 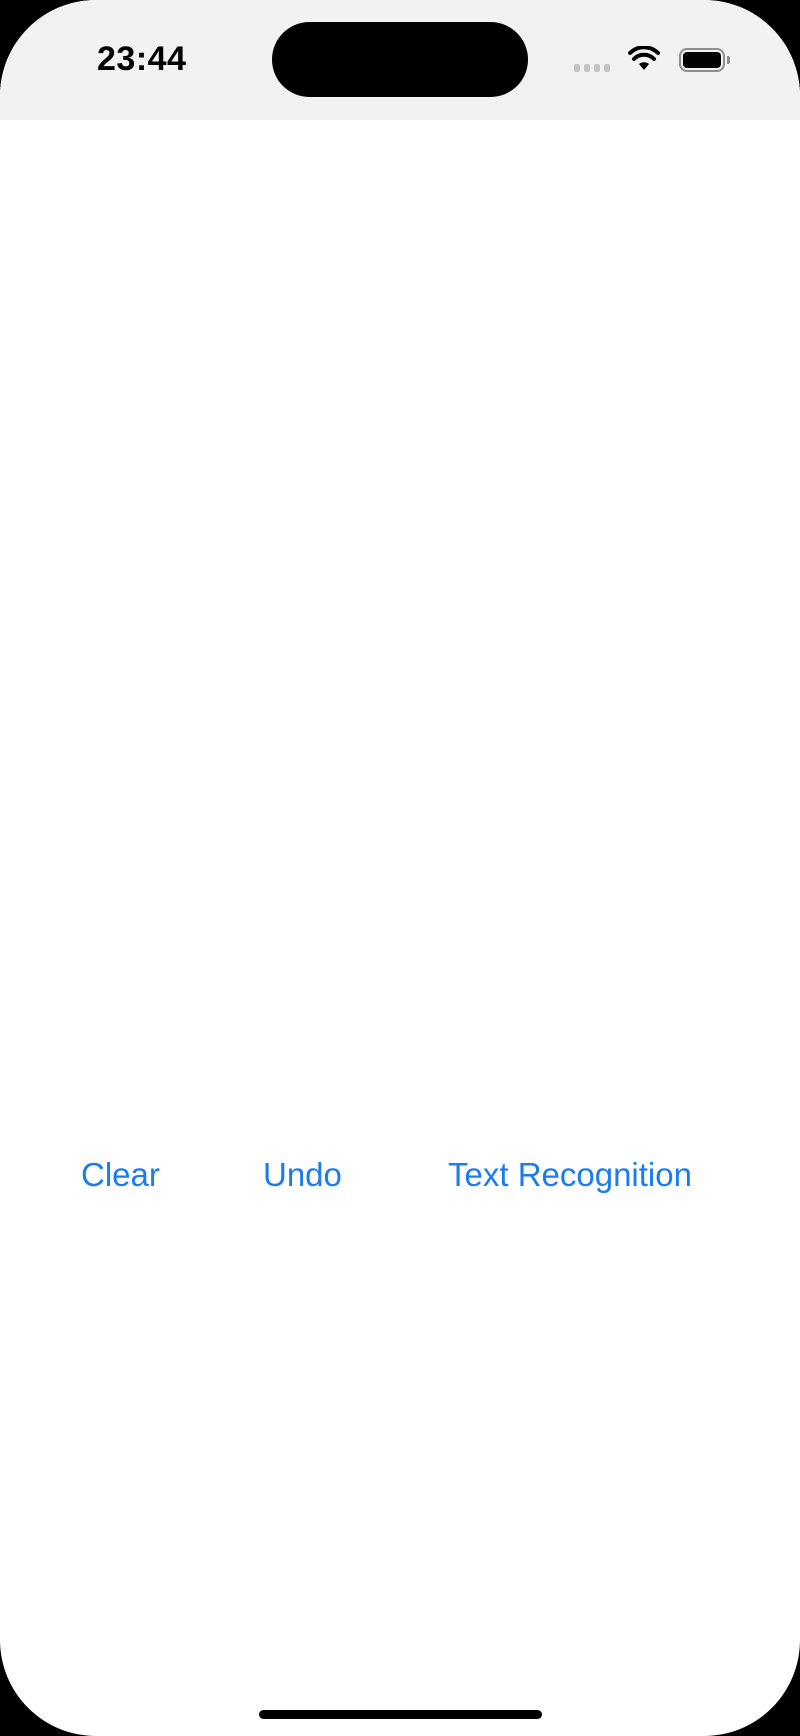 I want to click on battery-icon, so click(x=702, y=60).